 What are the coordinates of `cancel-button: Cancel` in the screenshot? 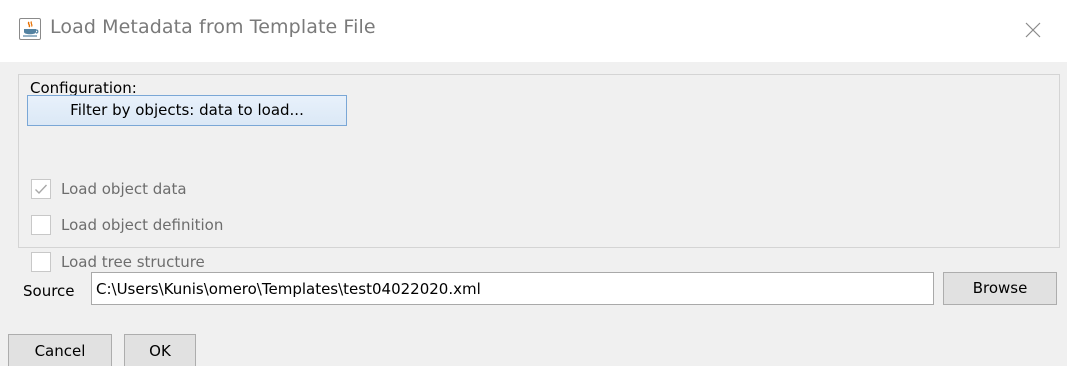 It's located at (60, 350).